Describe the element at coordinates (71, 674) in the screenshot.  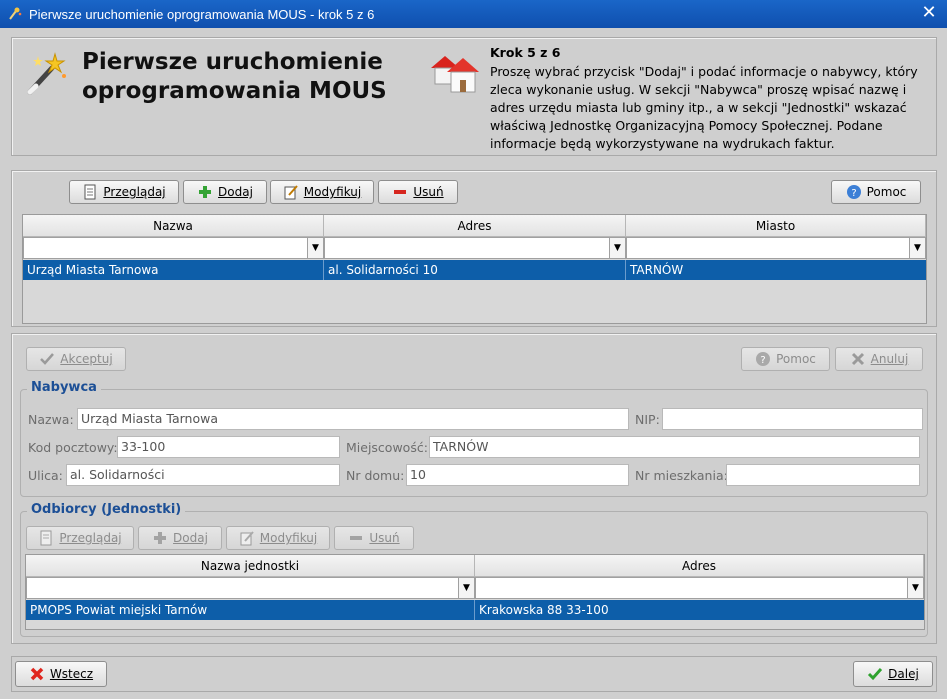
I see `back-label: Wstecz` at that location.